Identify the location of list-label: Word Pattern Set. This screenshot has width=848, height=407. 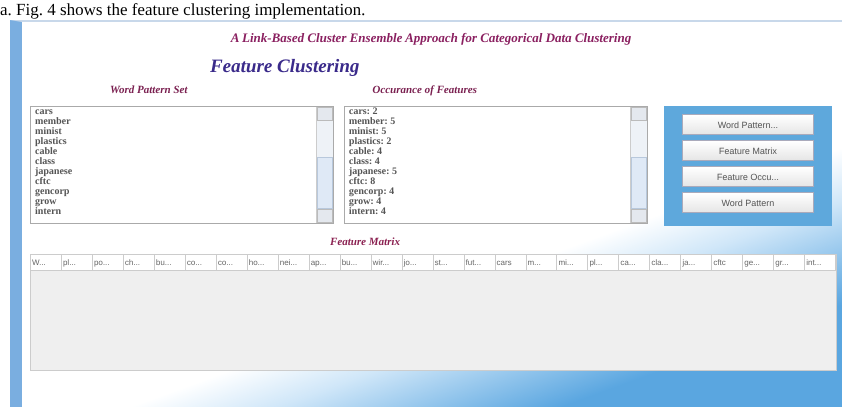
(149, 90).